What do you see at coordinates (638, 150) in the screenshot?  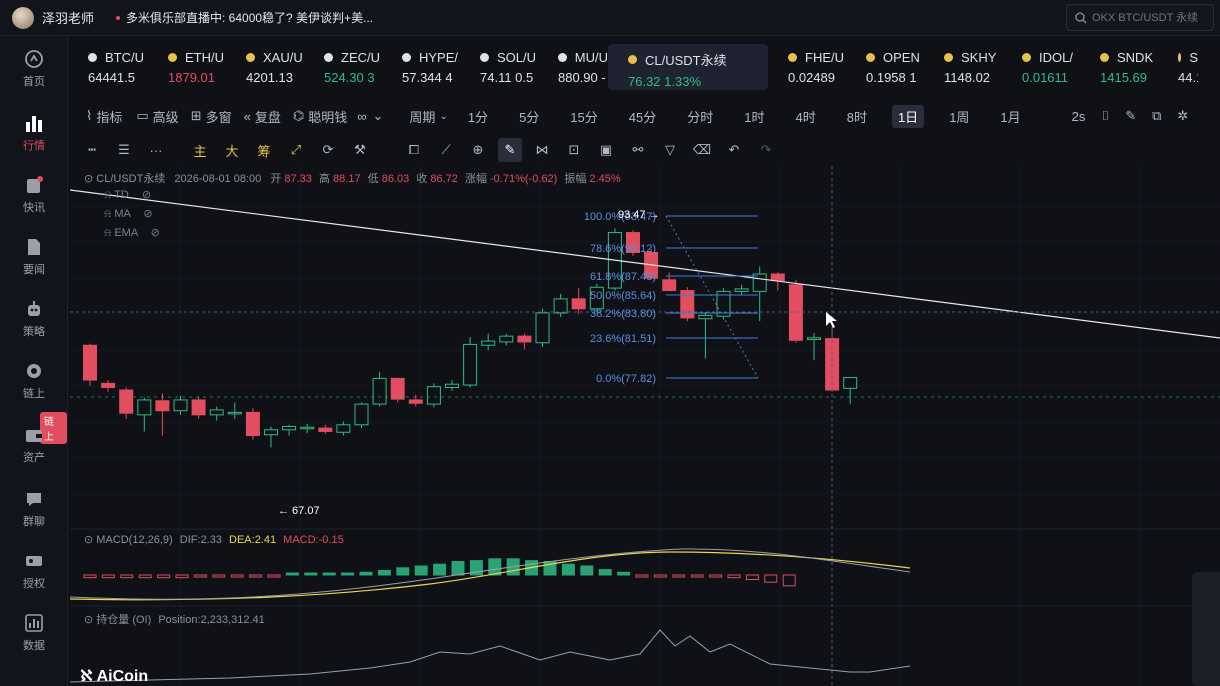 I see `link-icon: ⚯` at bounding box center [638, 150].